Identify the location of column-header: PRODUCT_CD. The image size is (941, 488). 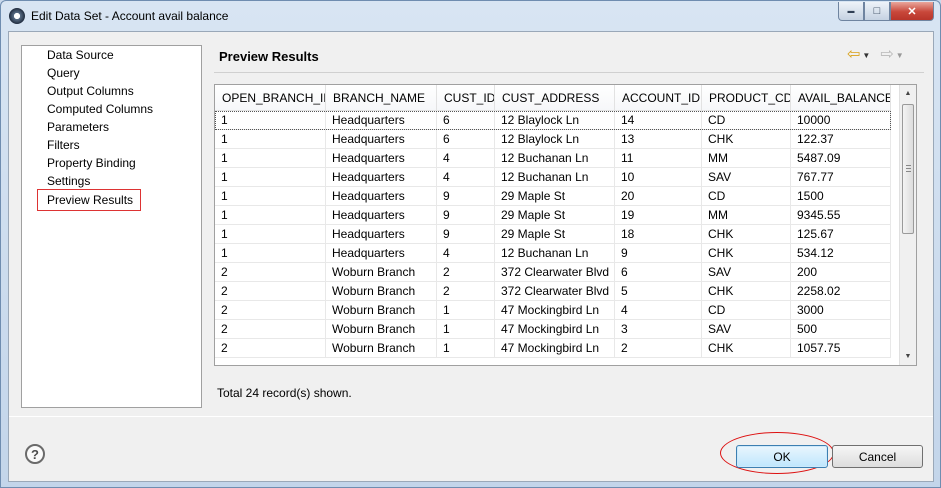
(746, 98).